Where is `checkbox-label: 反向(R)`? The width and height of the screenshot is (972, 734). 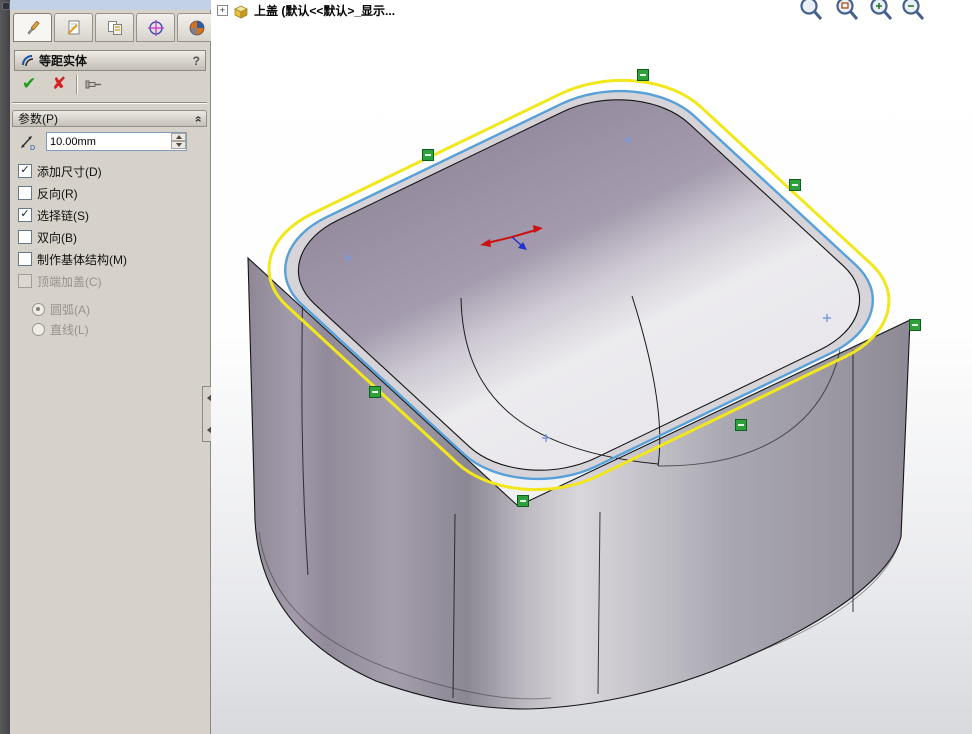
checkbox-label: 反向(R) is located at coordinates (57, 193).